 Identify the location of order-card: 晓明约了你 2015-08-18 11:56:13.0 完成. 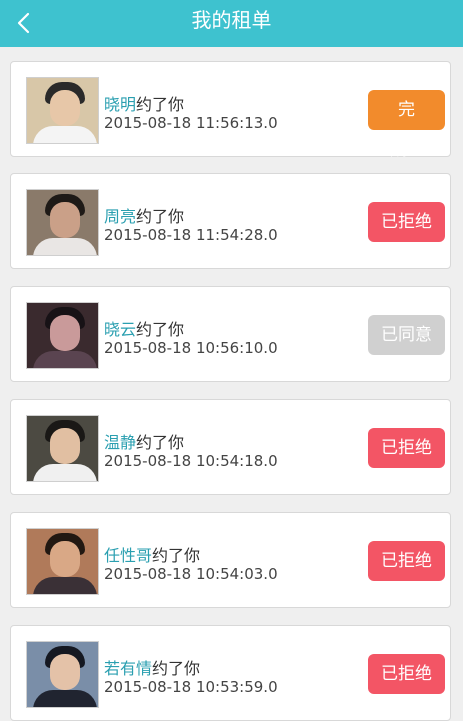
(230, 110).